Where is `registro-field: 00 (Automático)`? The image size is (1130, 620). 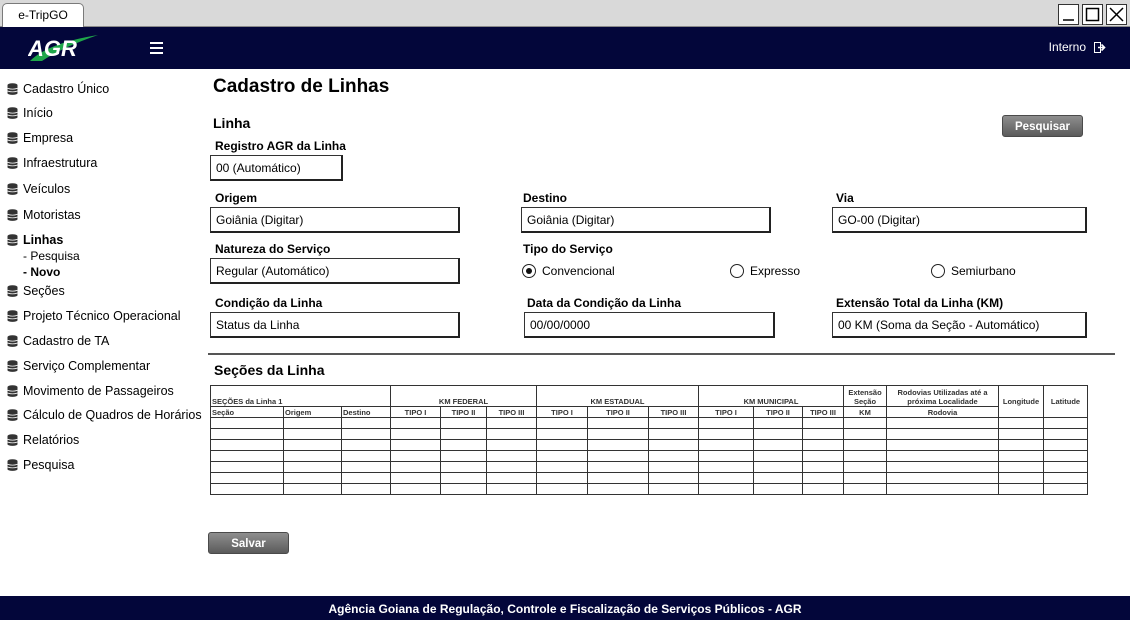
registro-field: 00 (Automático) is located at coordinates (276, 168).